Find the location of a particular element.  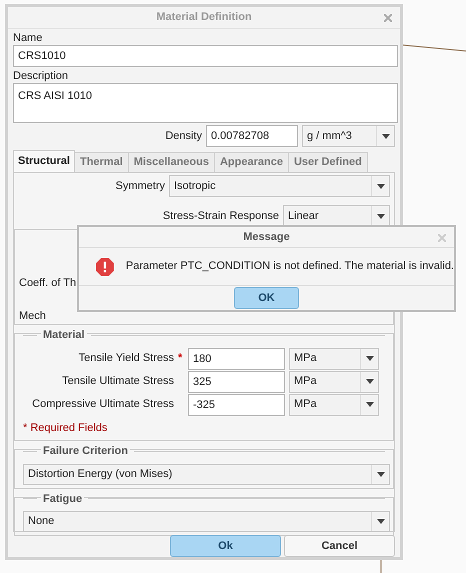

unit-dropdown: g / mm^3 is located at coordinates (348, 136).